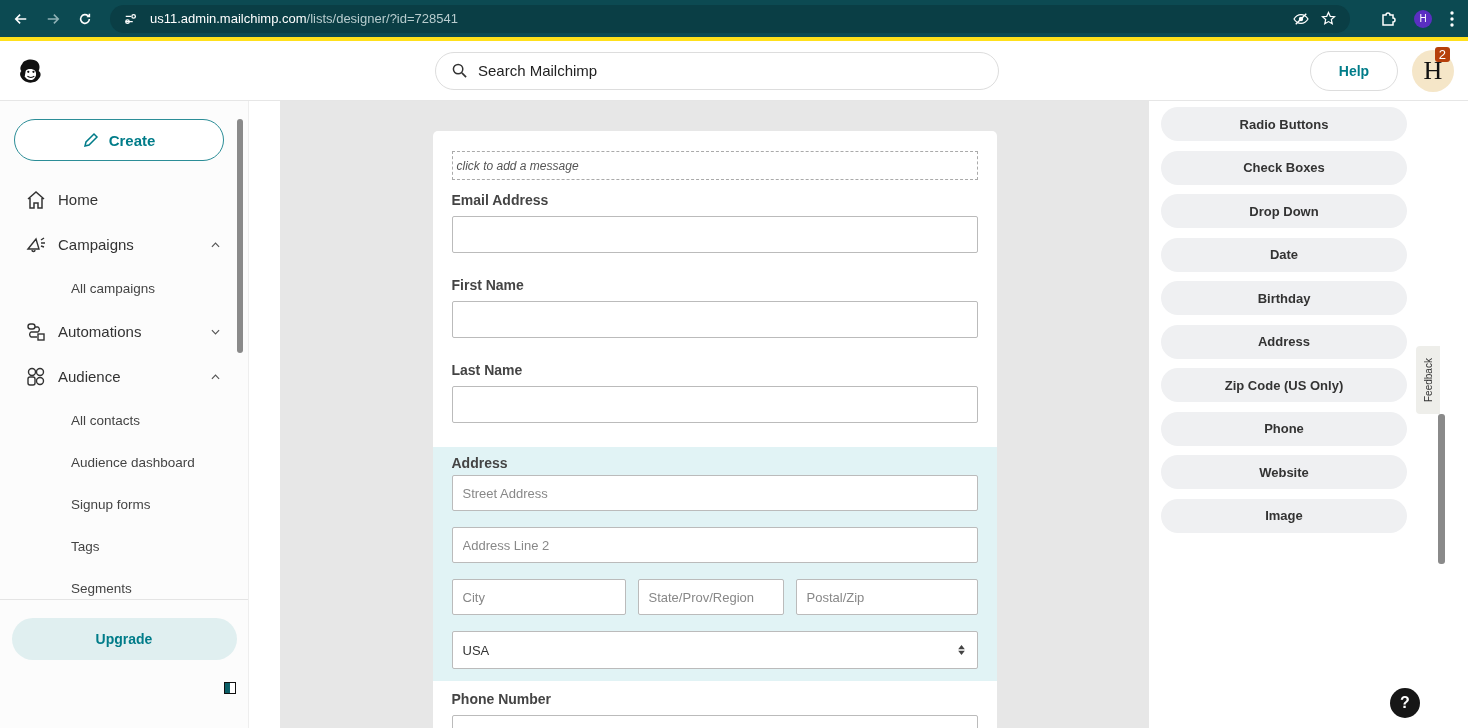 The height and width of the screenshot is (728, 1468). I want to click on search-field: Search Mailchimp, so click(717, 70).